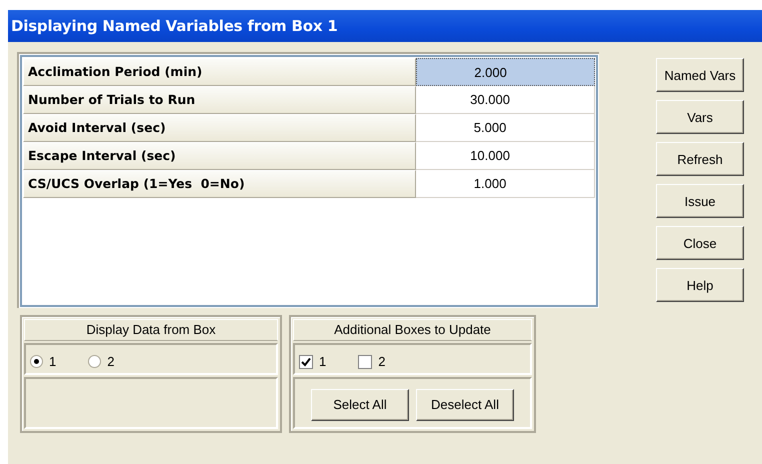 The height and width of the screenshot is (464, 762). I want to click on variable-name: Acclimation Period (min), so click(219, 72).